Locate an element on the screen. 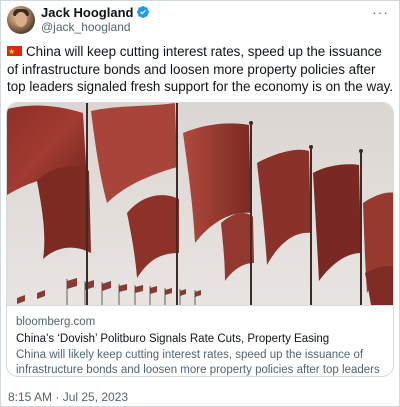 The image size is (400, 407). tweet-timestamp: 8:15 AM · Jul 25, 2023 is located at coordinates (68, 397).